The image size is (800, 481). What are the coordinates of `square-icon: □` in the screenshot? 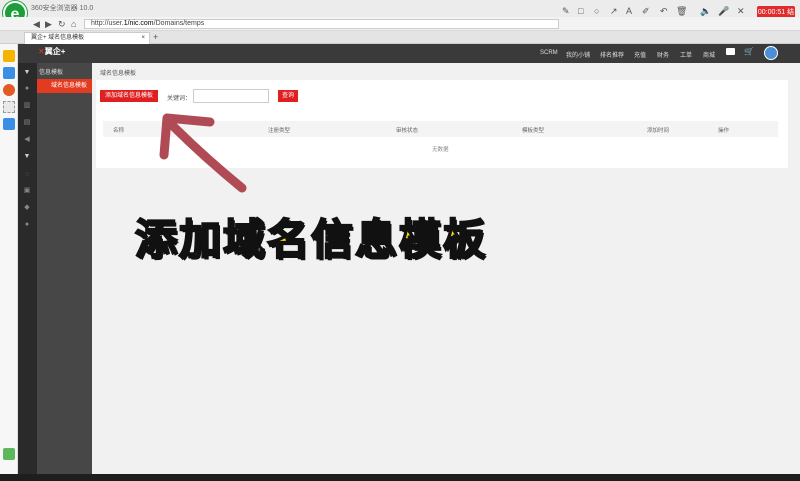 It's located at (580, 11).